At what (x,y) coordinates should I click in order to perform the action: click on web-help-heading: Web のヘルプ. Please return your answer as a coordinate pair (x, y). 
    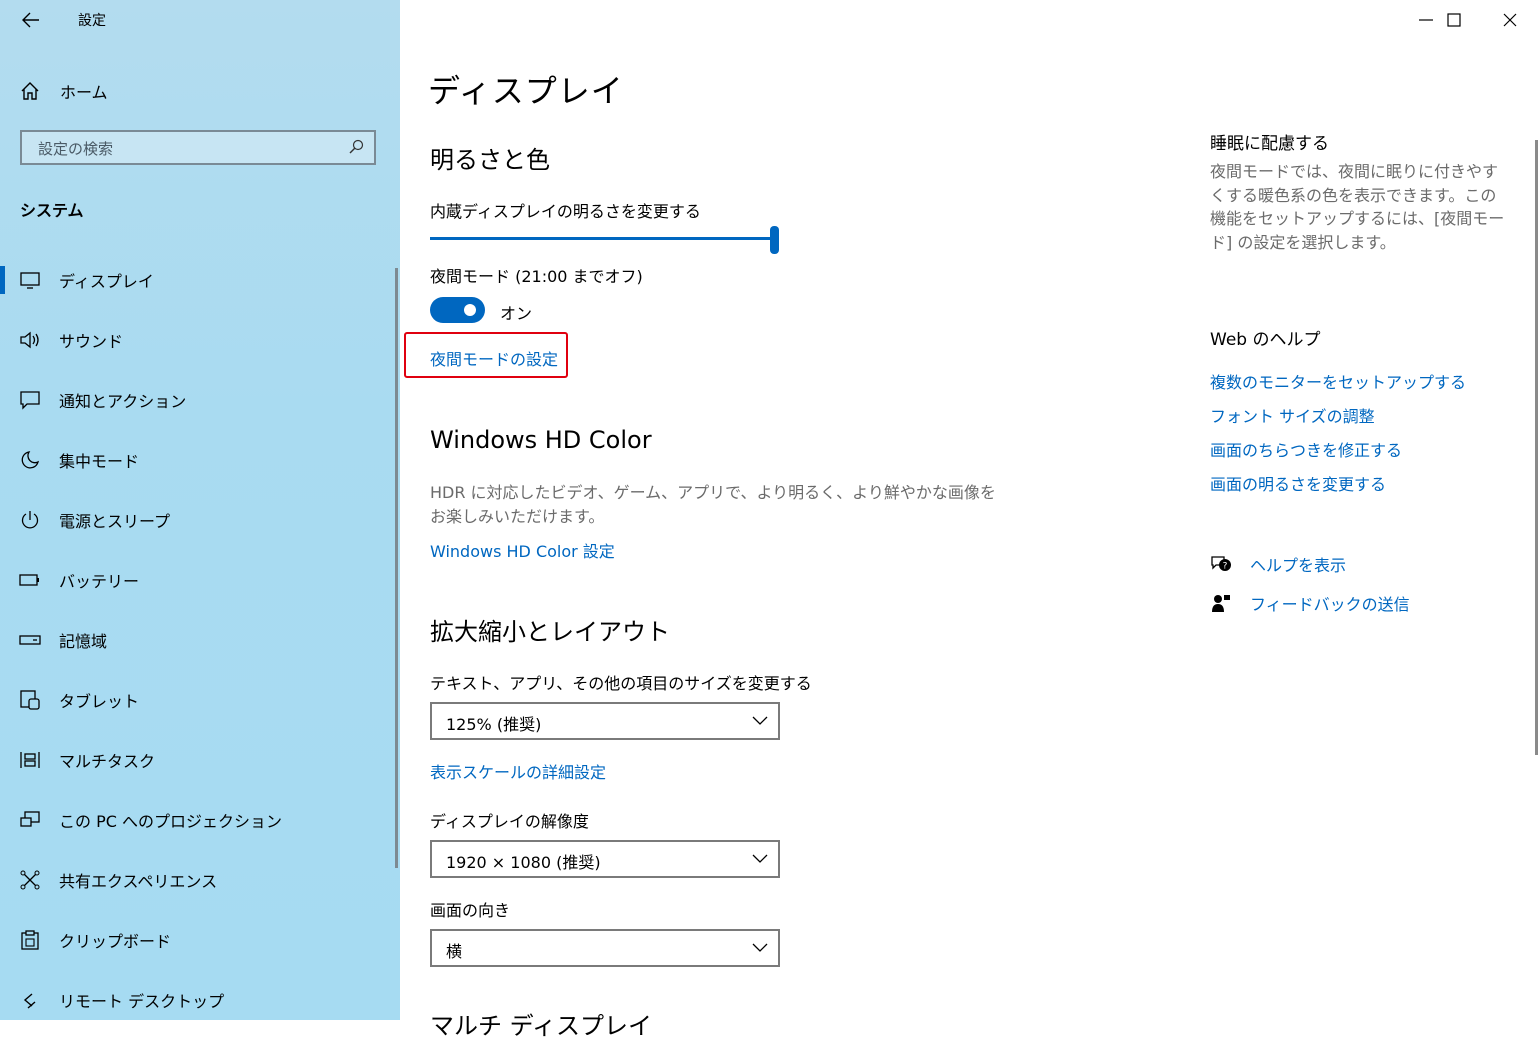
    Looking at the image, I should click on (1265, 340).